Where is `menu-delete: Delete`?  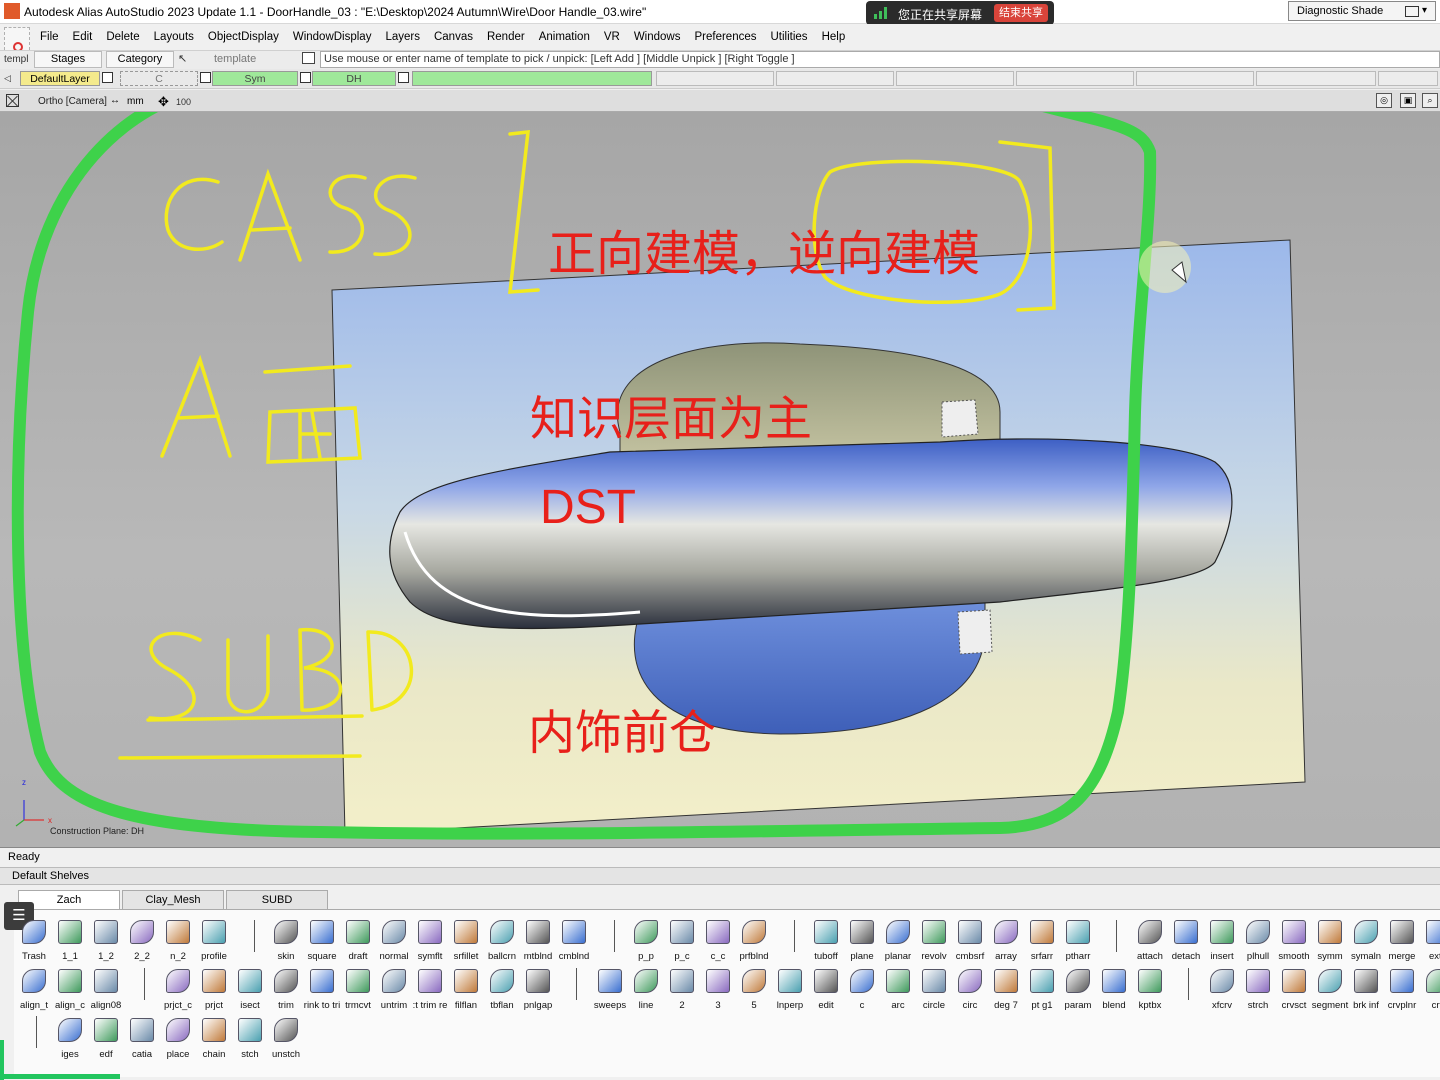 menu-delete: Delete is located at coordinates (122, 37).